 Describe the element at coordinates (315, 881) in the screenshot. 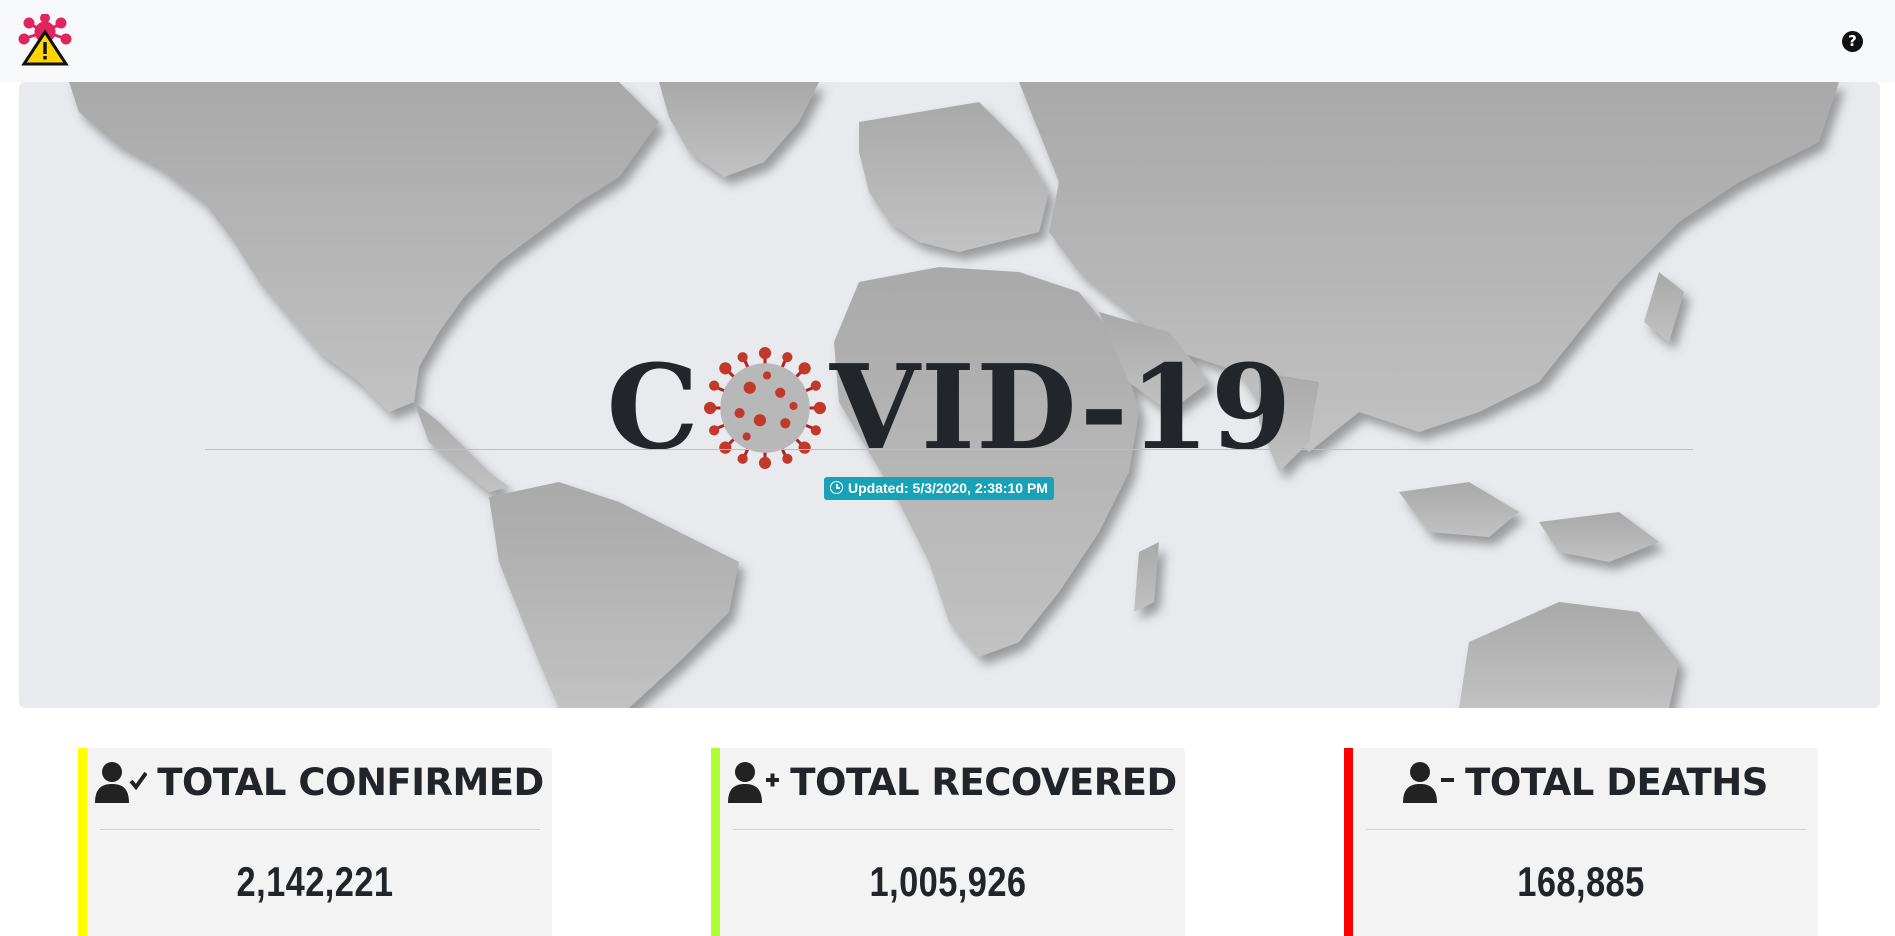

I see `card-value-confirmed: 2,142,221` at that location.